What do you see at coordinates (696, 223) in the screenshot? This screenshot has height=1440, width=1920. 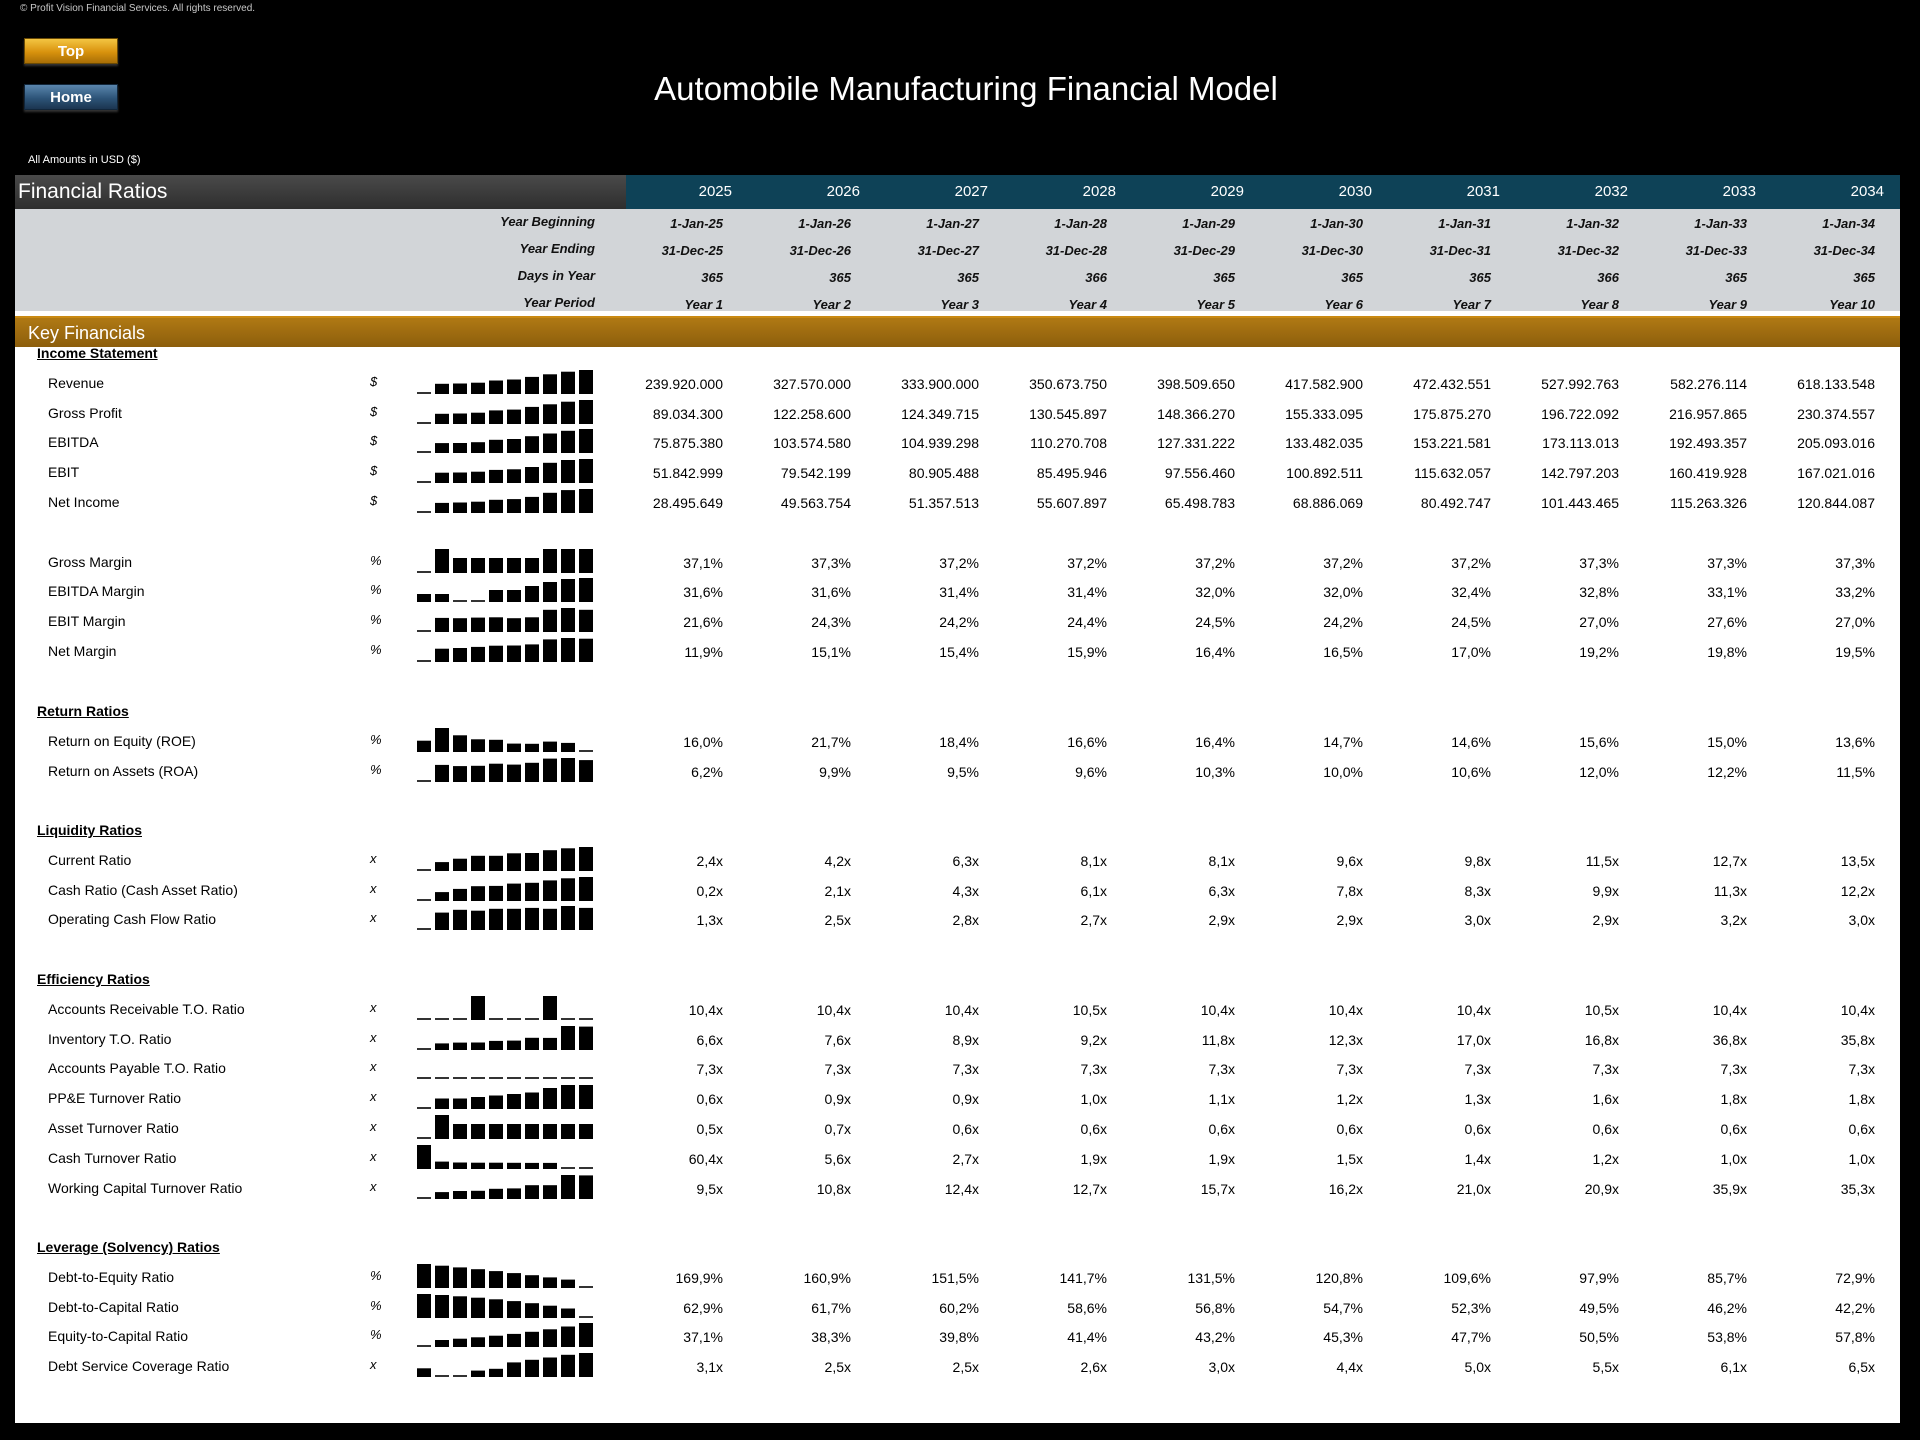 I see `period-value: 1-Jan-25` at bounding box center [696, 223].